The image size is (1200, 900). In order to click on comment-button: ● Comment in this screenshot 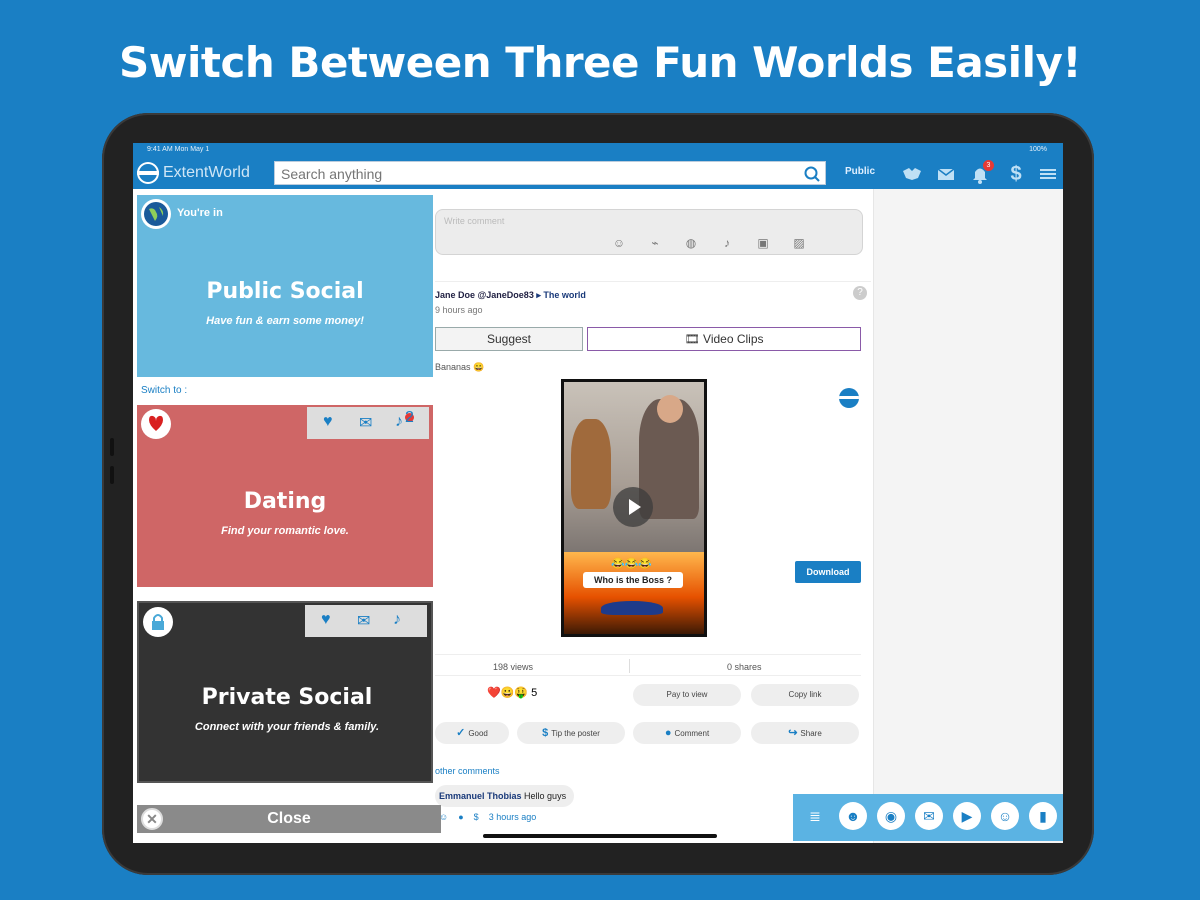, I will do `click(687, 733)`.